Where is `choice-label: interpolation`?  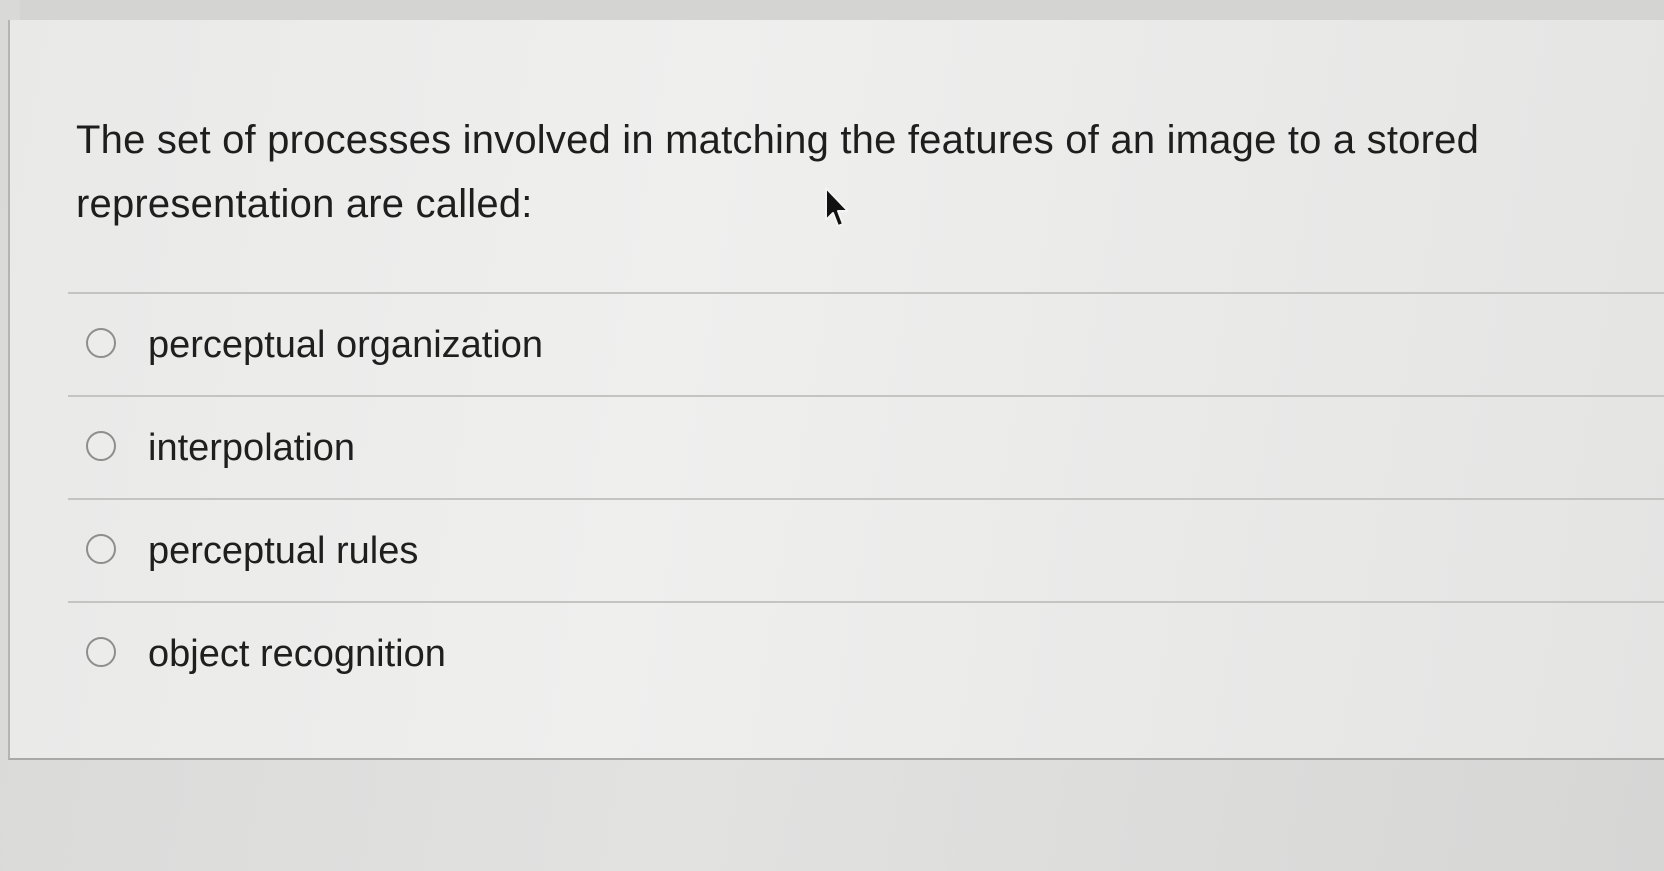 choice-label: interpolation is located at coordinates (251, 448).